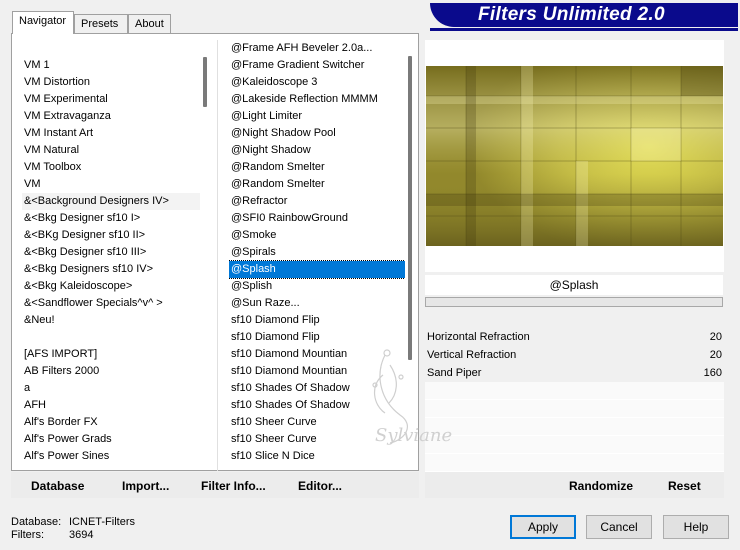 This screenshot has height=550, width=740. I want to click on randomize-button: Randomize, so click(601, 486).